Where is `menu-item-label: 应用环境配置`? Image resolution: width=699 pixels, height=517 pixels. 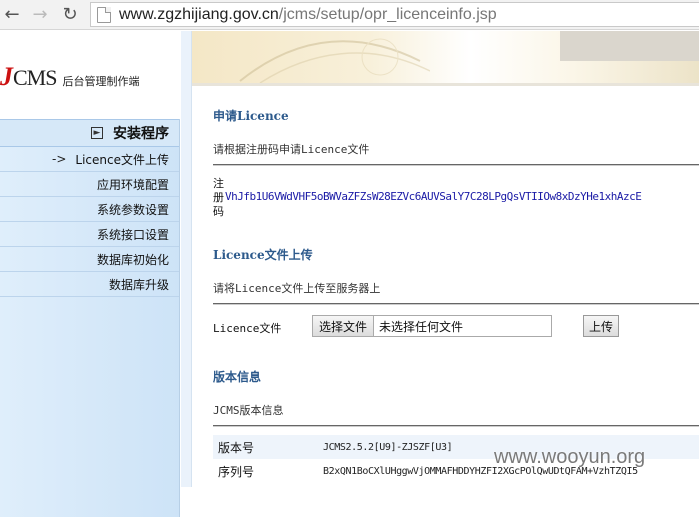 menu-item-label: 应用环境配置 is located at coordinates (132, 184).